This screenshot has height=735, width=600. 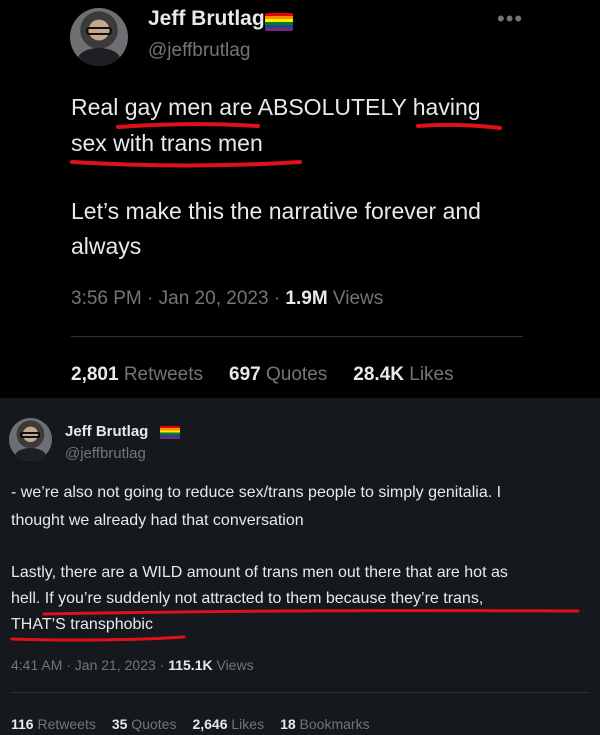 I want to click on bookmarks-count: 18, so click(x=288, y=724).